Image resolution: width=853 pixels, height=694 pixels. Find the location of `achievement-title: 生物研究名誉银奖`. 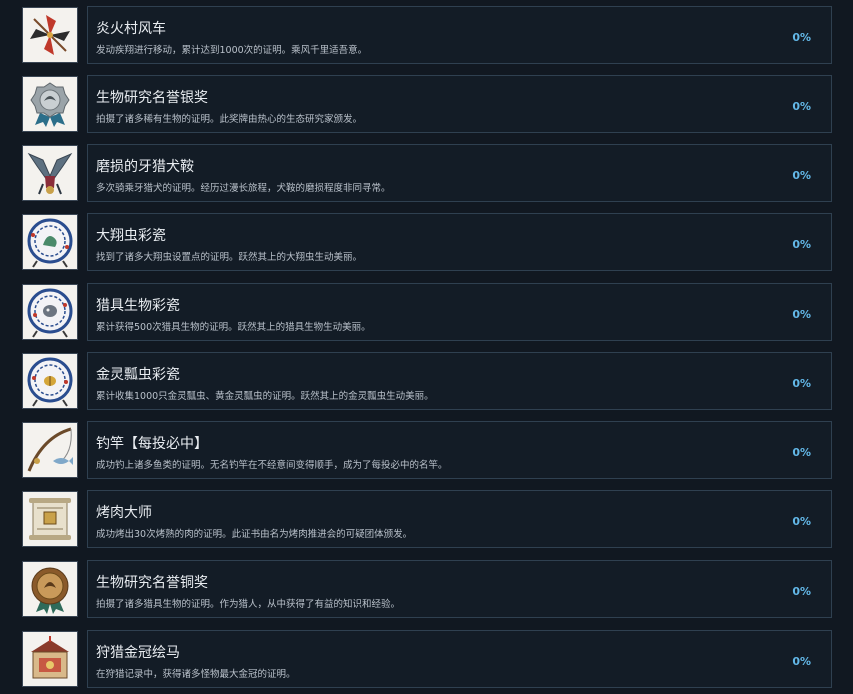

achievement-title: 生物研究名誉银奖 is located at coordinates (152, 98).